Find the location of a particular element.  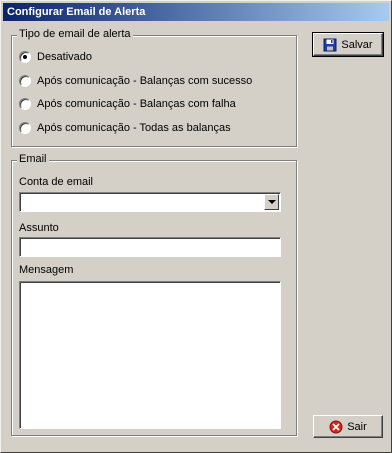

exit-button: Sair is located at coordinates (348, 426).